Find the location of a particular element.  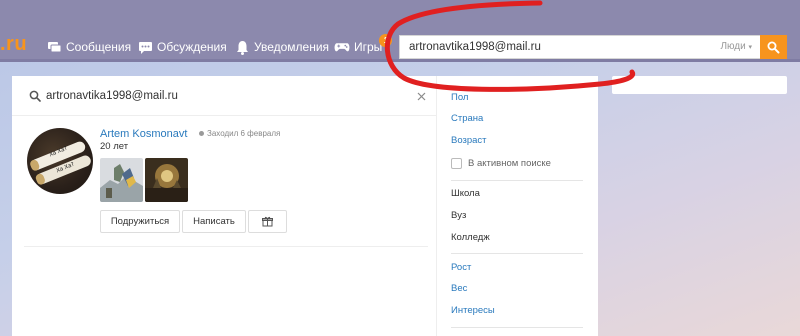

results-search-bar is located at coordinates (224, 96).